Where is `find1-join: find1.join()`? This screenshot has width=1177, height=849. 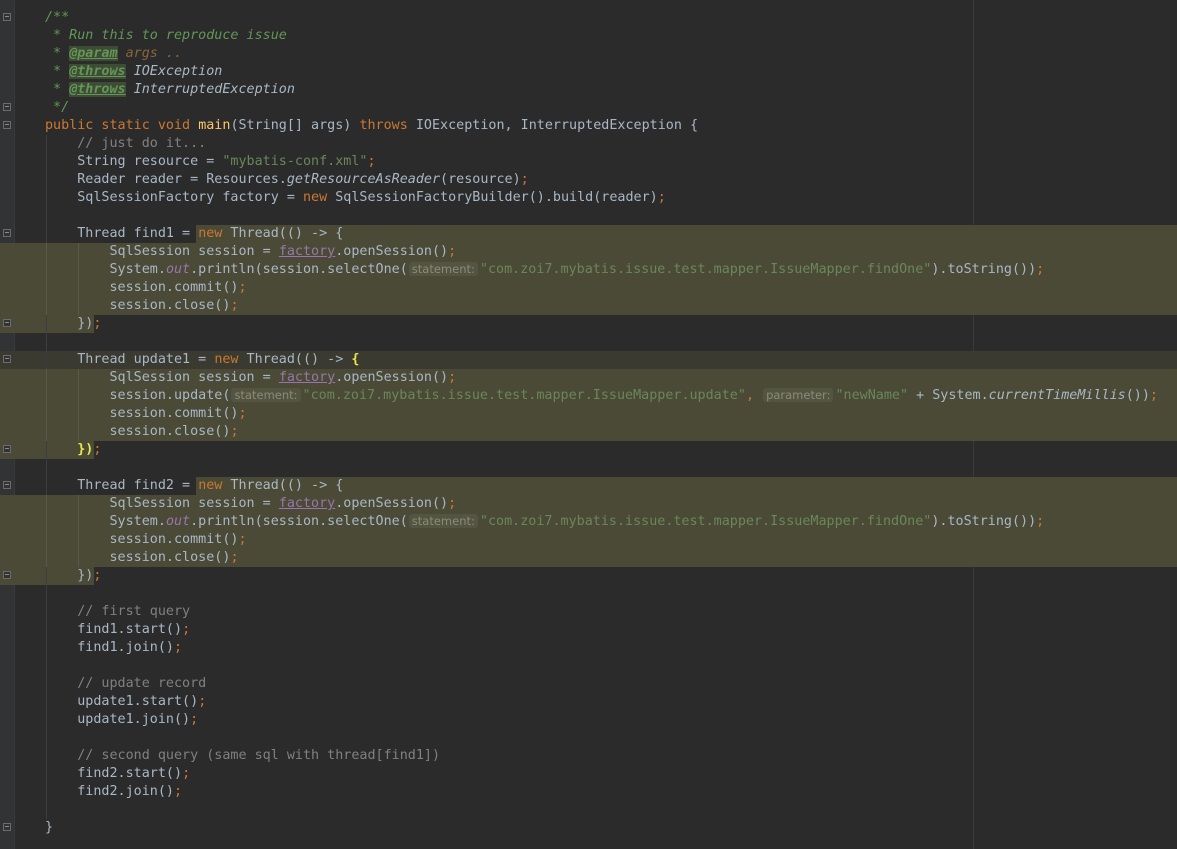 find1-join: find1.join() is located at coordinates (125, 647).